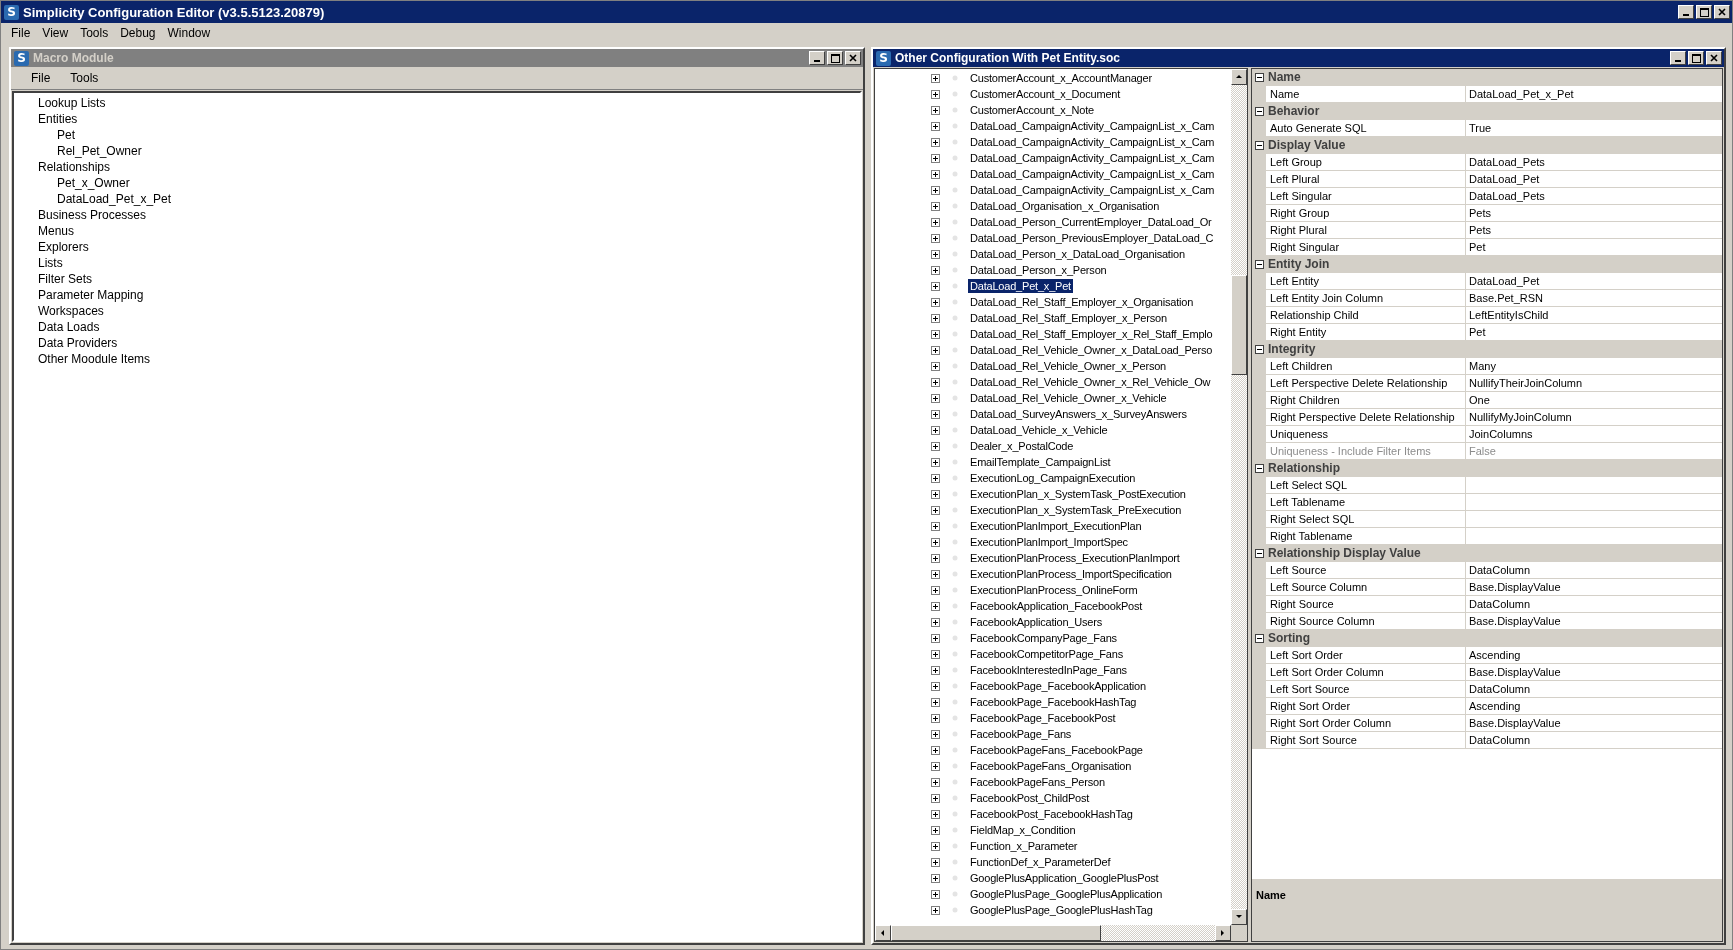  I want to click on tree-item: Explorers, so click(63, 247).